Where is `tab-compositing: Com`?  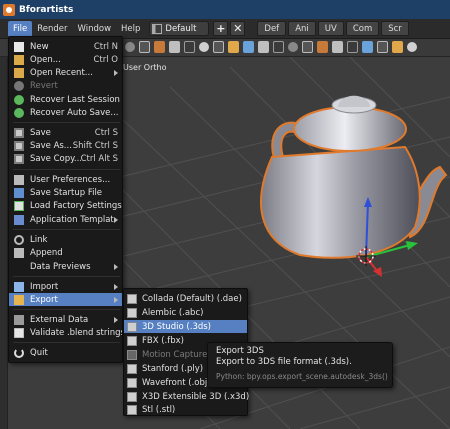 tab-compositing: Com is located at coordinates (362, 28).